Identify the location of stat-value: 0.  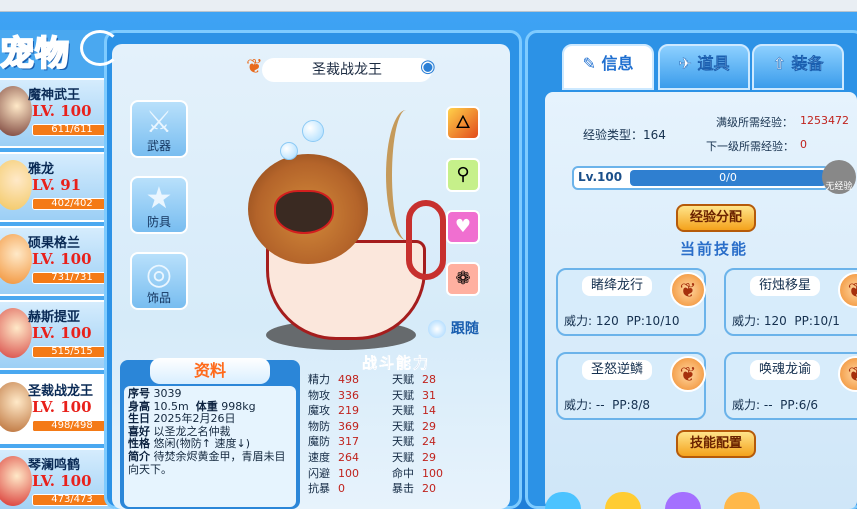
(341, 489).